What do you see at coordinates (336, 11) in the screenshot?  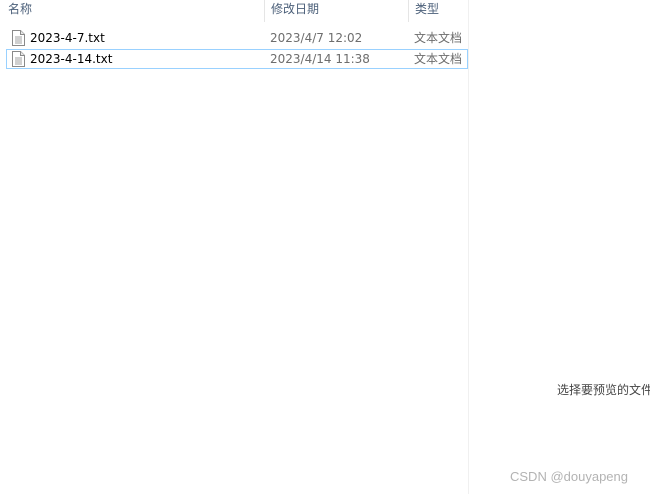 I see `column-header-date: 修改日期` at bounding box center [336, 11].